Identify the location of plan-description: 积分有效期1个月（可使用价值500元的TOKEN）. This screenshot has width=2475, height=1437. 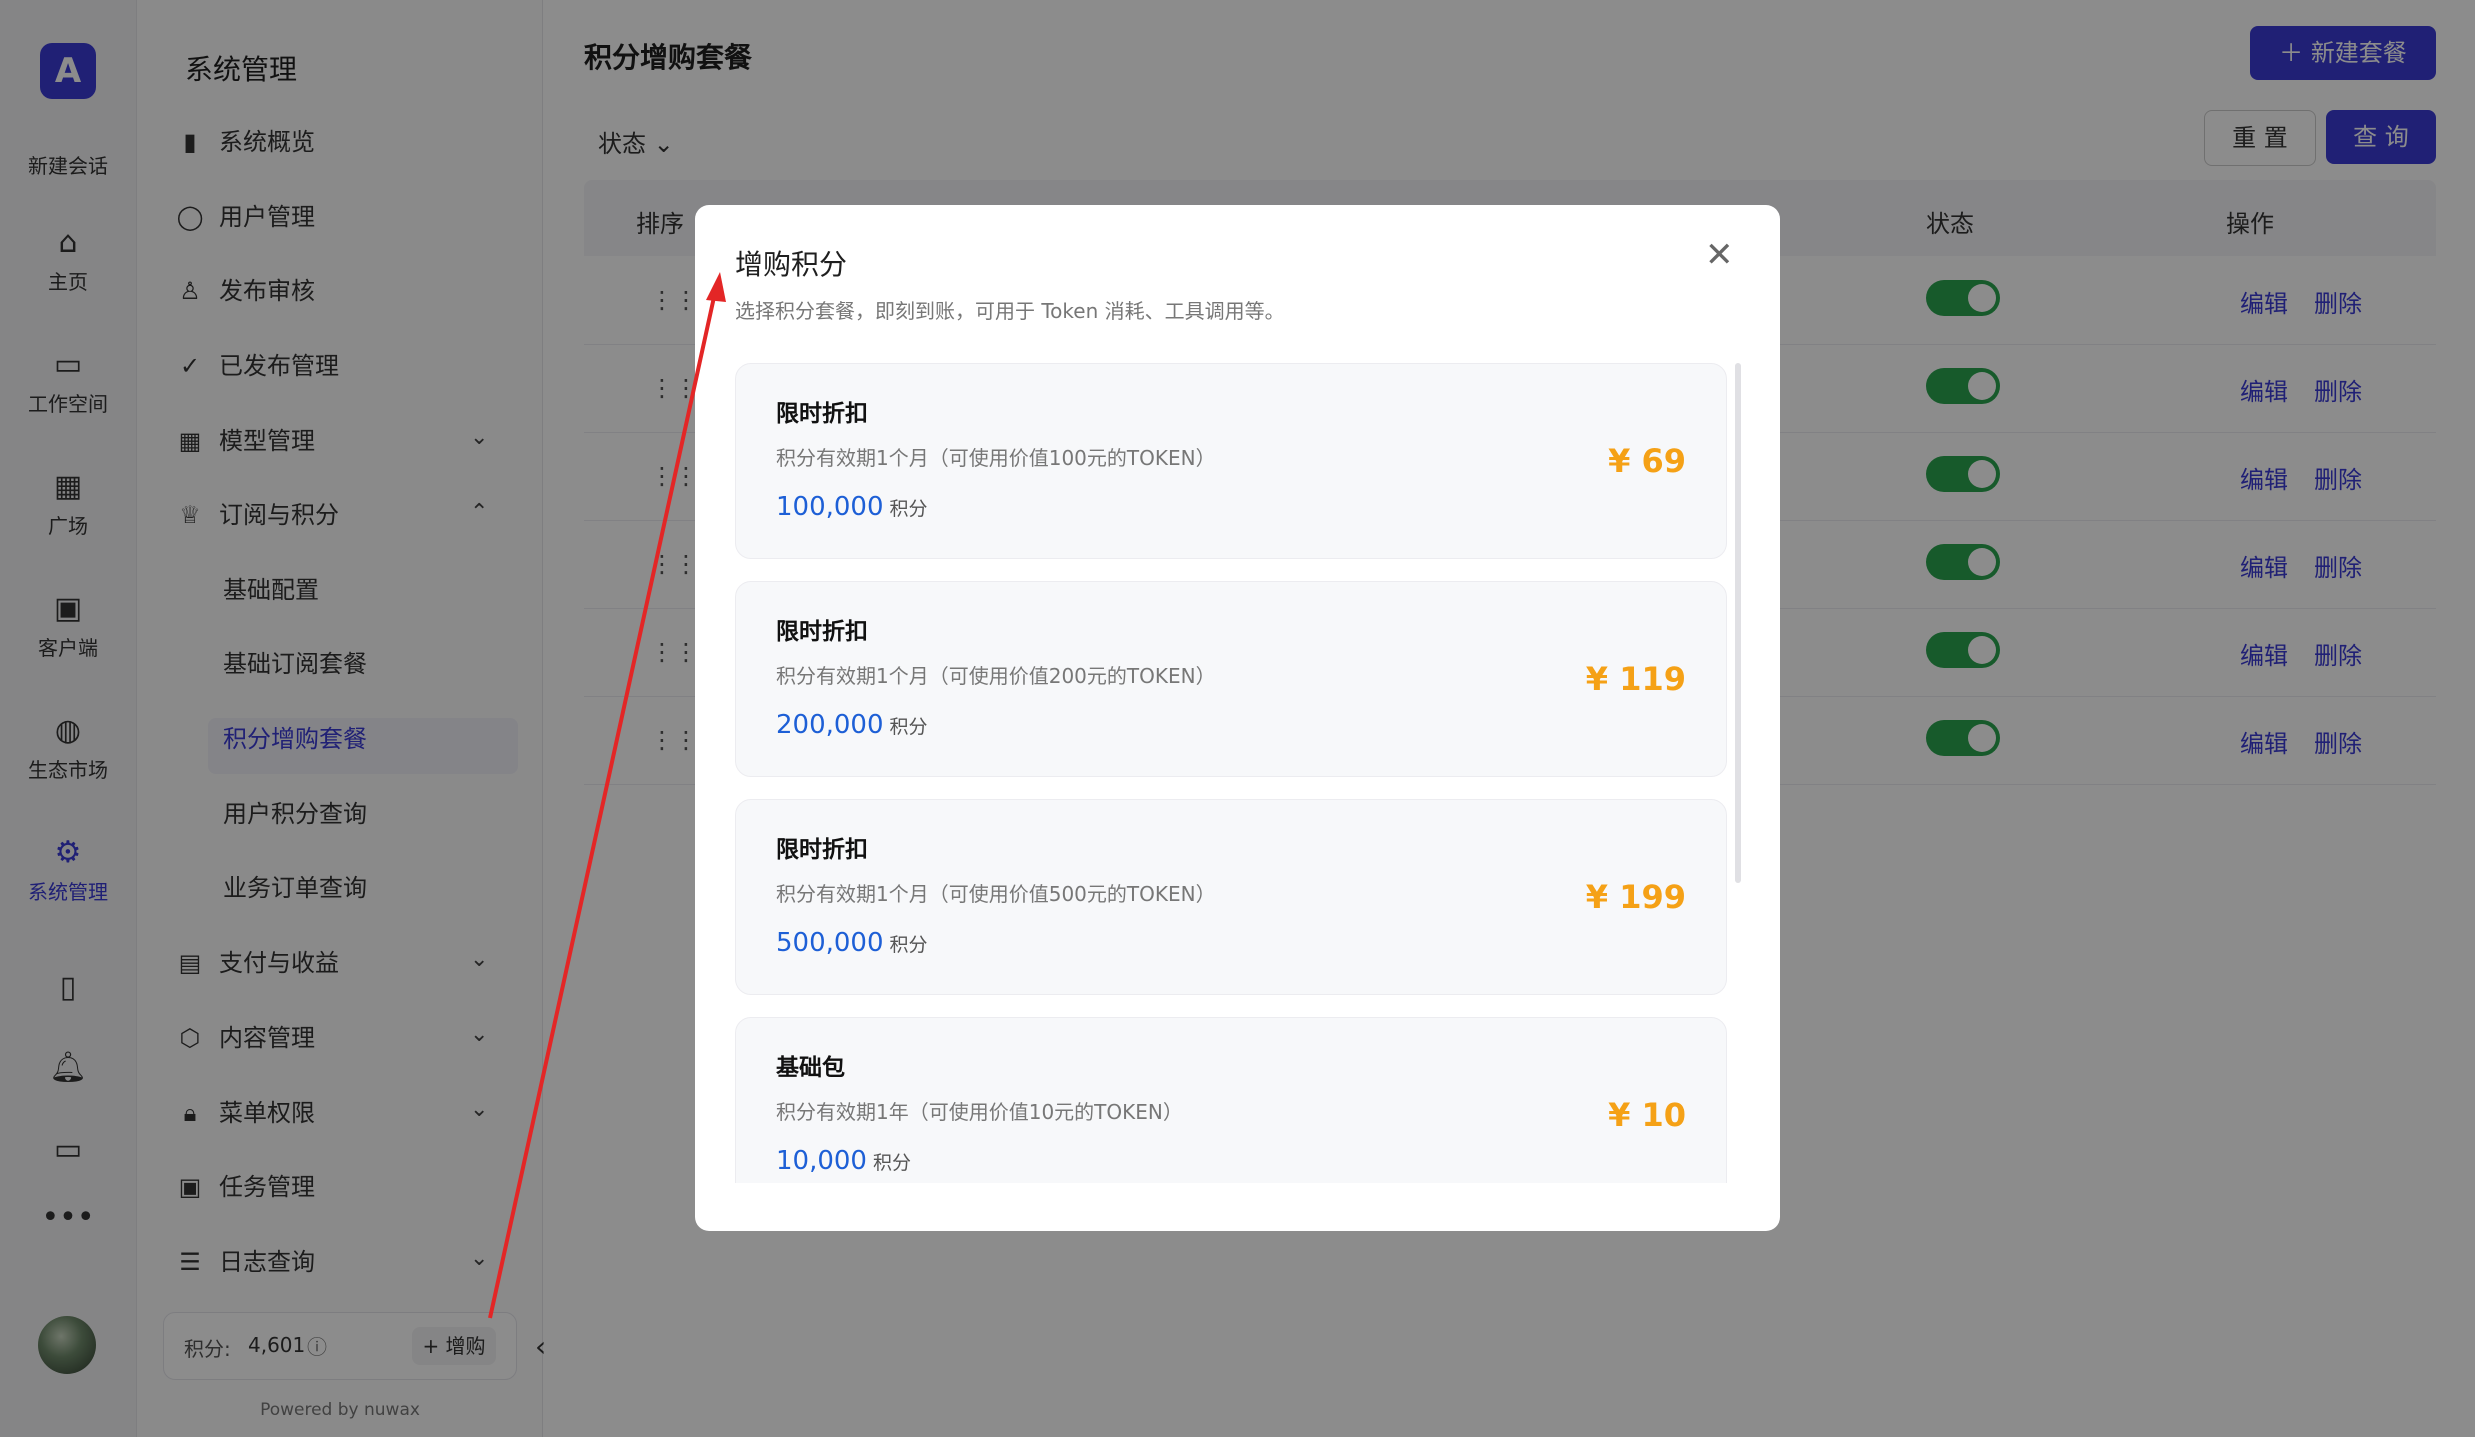
(996, 894).